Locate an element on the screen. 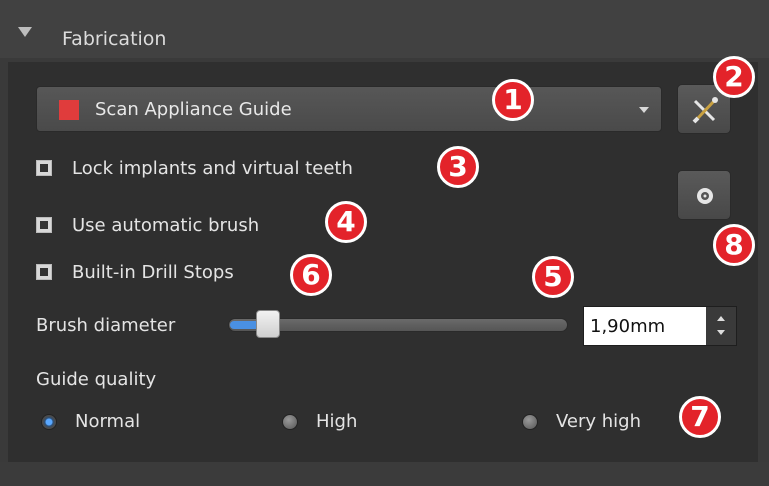 The height and width of the screenshot is (486, 769). section-header: Fabrication is located at coordinates (384, 29).